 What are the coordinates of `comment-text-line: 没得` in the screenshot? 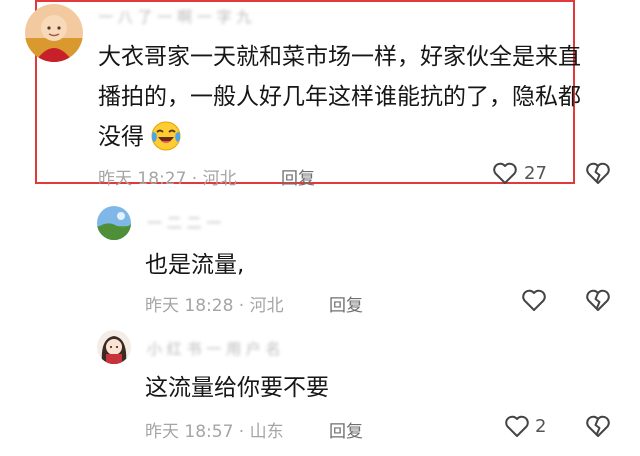 It's located at (121, 137).